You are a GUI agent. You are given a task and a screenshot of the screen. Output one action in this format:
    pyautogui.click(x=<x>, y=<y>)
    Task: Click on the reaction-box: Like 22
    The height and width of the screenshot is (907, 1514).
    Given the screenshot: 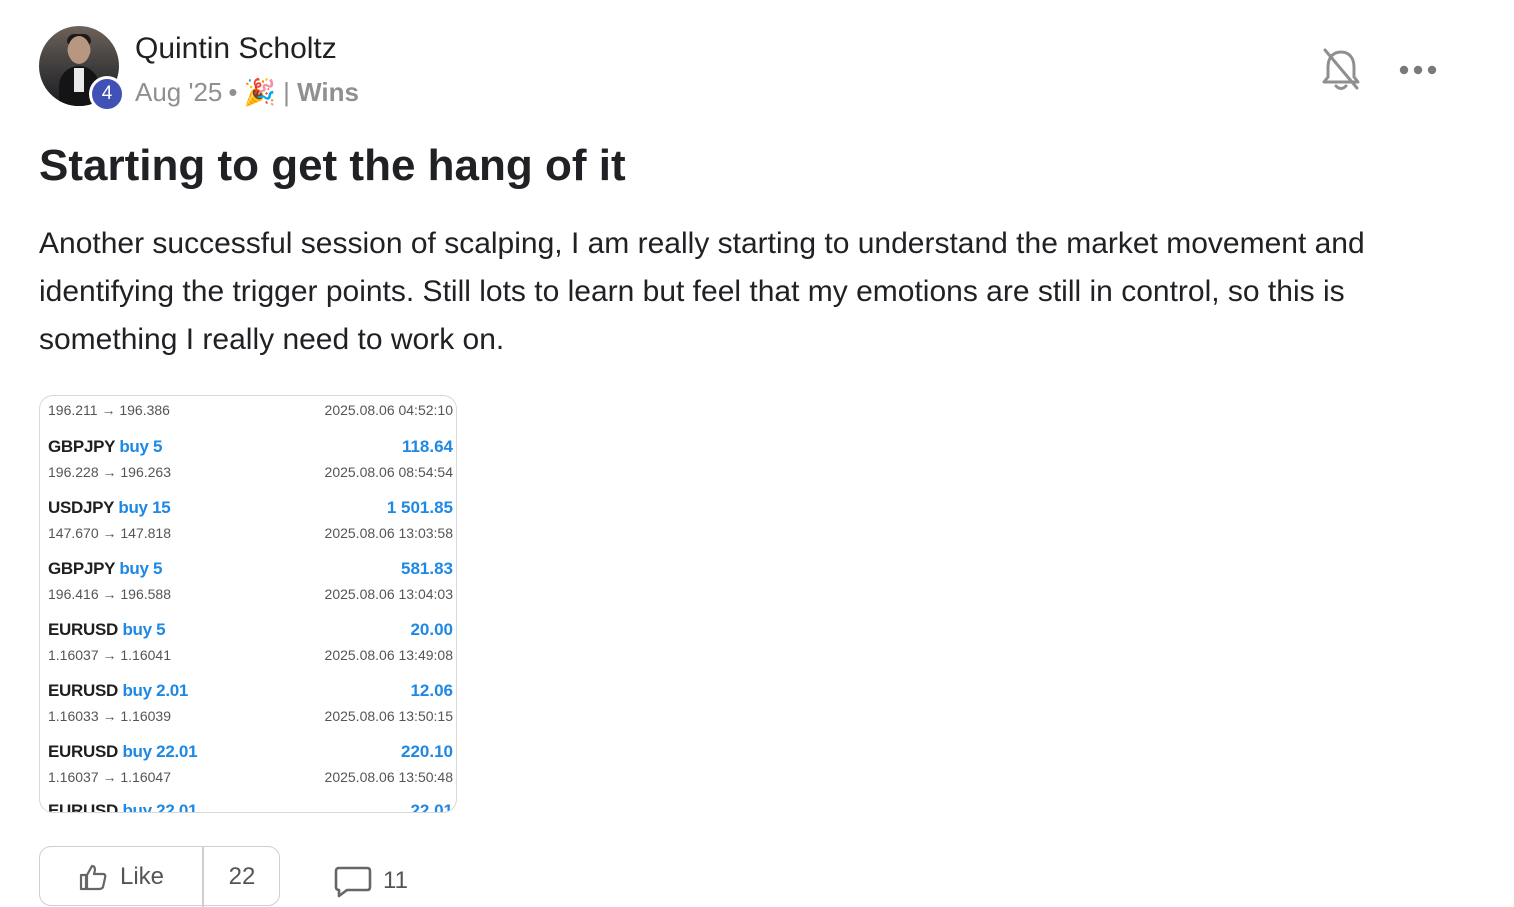 What is the action you would take?
    pyautogui.click(x=159, y=876)
    